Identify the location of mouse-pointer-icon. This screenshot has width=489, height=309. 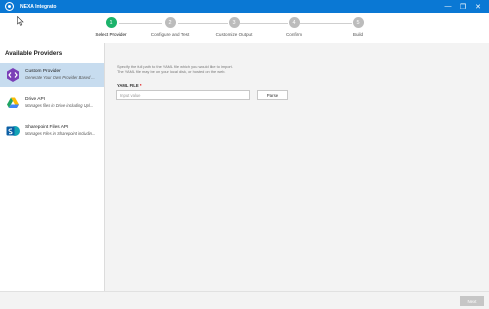
(20, 21).